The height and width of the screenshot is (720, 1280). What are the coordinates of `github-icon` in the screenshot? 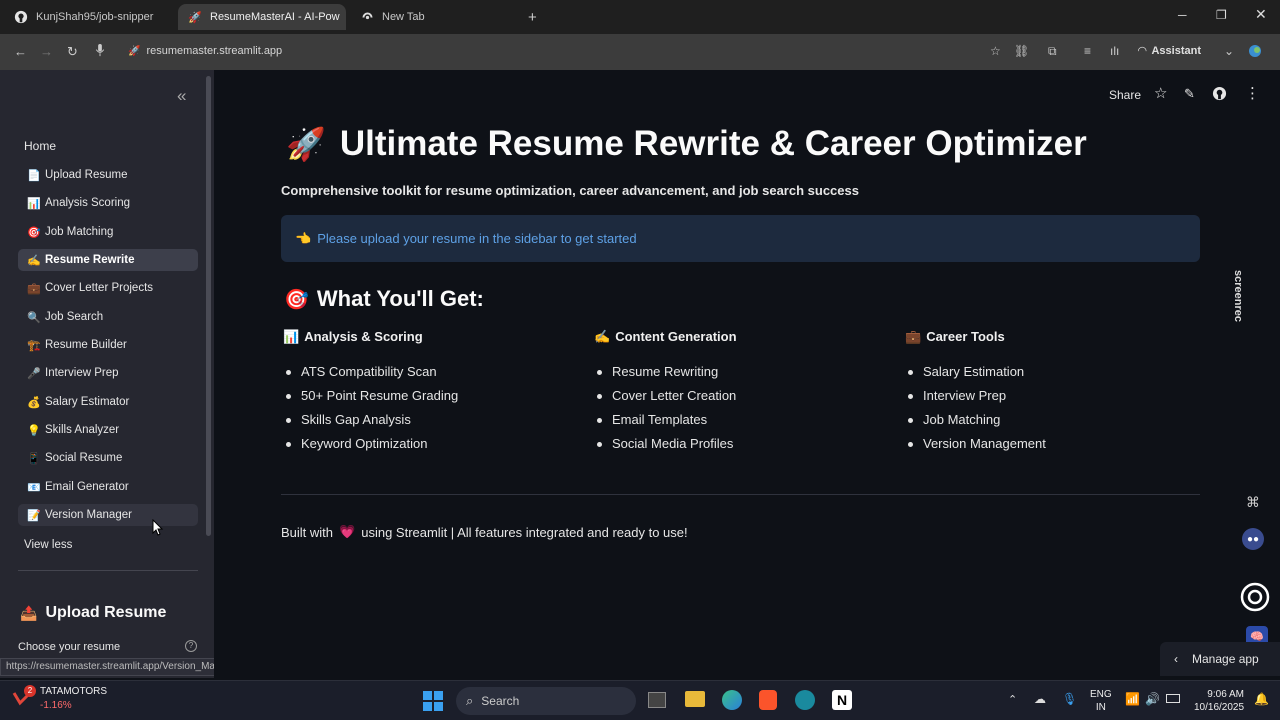 It's located at (1219, 96).